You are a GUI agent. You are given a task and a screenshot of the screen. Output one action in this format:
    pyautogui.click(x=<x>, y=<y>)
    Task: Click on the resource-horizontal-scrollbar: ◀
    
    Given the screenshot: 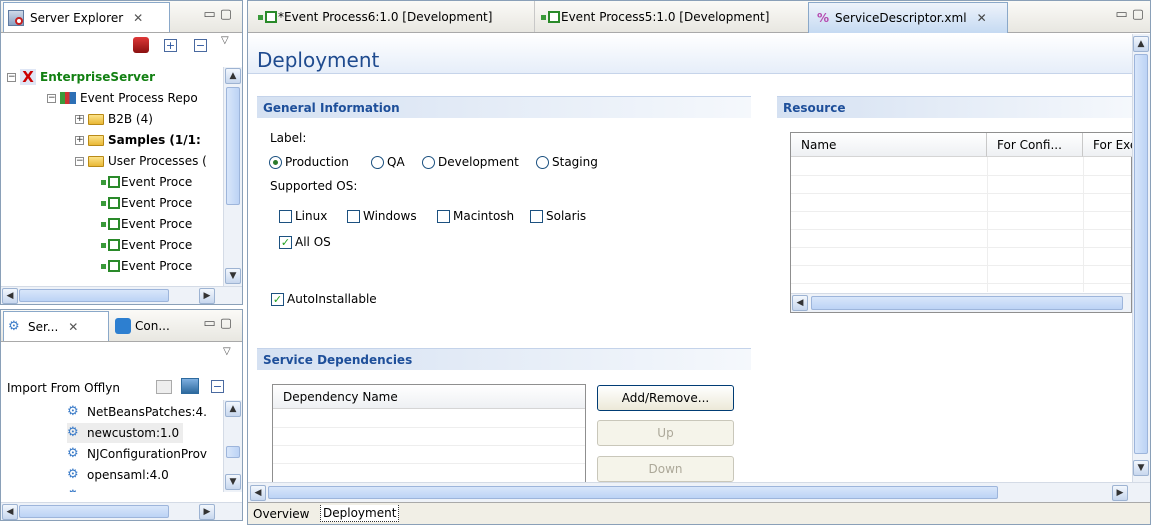 What is the action you would take?
    pyautogui.click(x=961, y=302)
    